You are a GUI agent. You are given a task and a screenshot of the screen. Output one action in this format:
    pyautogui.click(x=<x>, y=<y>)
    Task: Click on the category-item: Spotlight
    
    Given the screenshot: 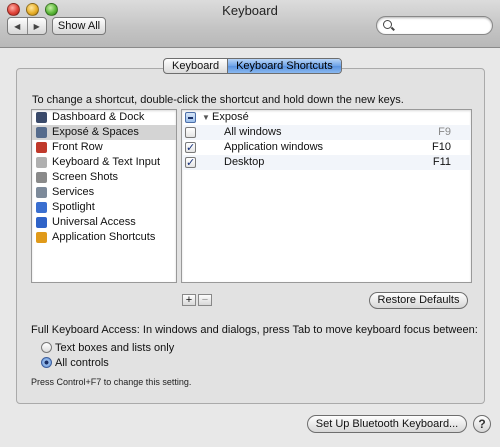 What is the action you would take?
    pyautogui.click(x=104, y=207)
    